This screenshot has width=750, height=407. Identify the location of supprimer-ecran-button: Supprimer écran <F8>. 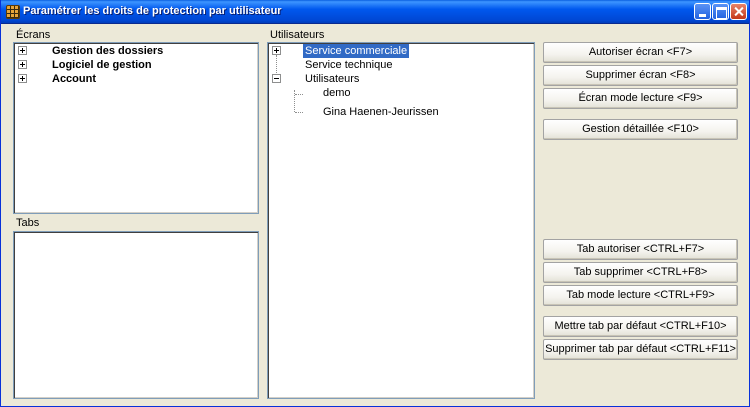
(640, 75).